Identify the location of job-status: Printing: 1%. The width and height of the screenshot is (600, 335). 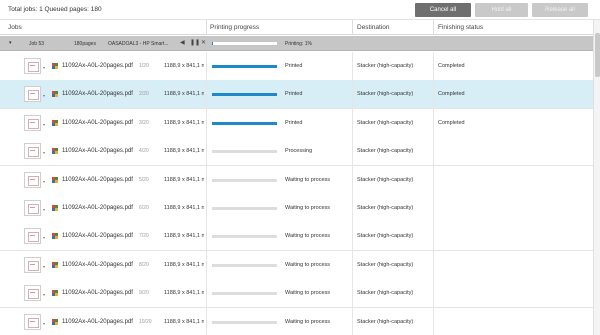
(298, 44).